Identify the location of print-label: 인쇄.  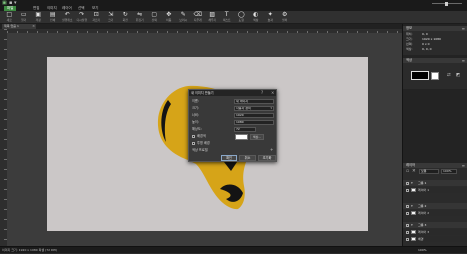
(53, 20).